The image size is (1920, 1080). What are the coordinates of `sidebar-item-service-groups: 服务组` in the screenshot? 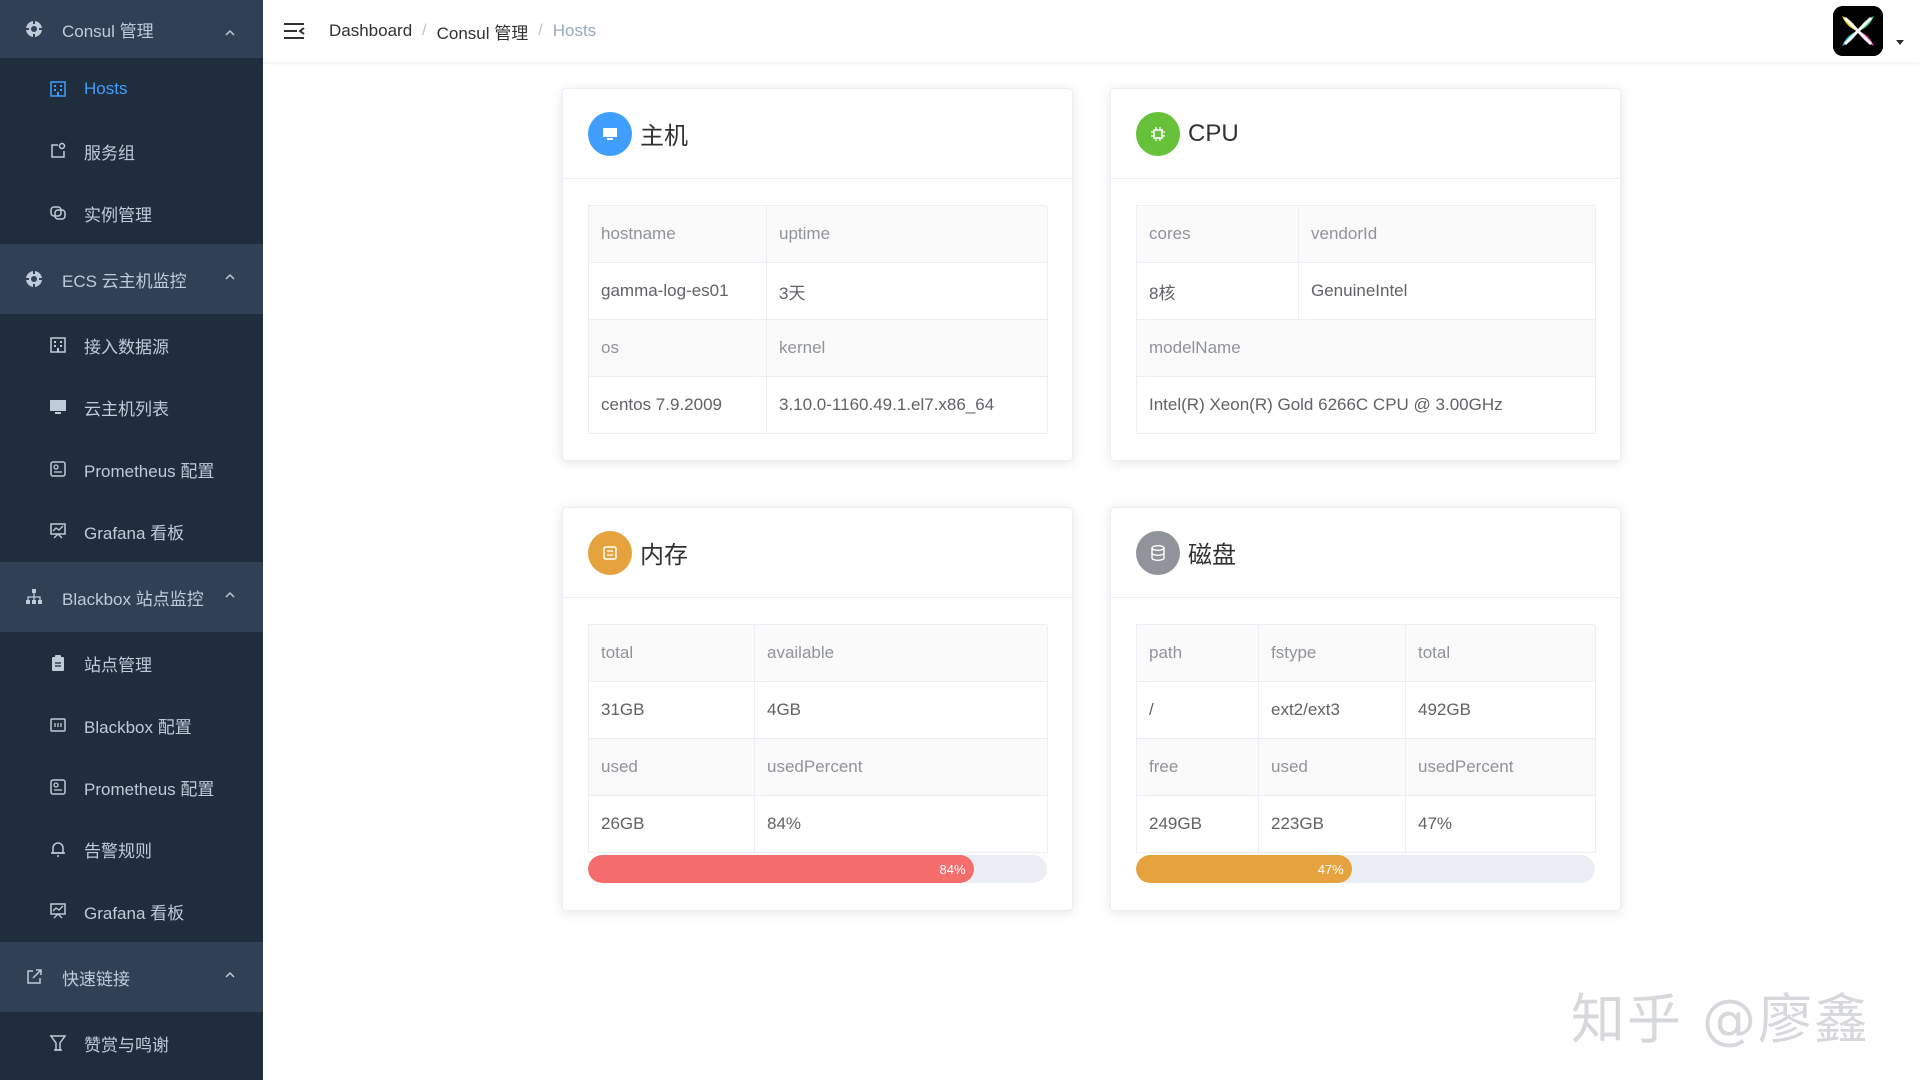 It's located at (131, 151).